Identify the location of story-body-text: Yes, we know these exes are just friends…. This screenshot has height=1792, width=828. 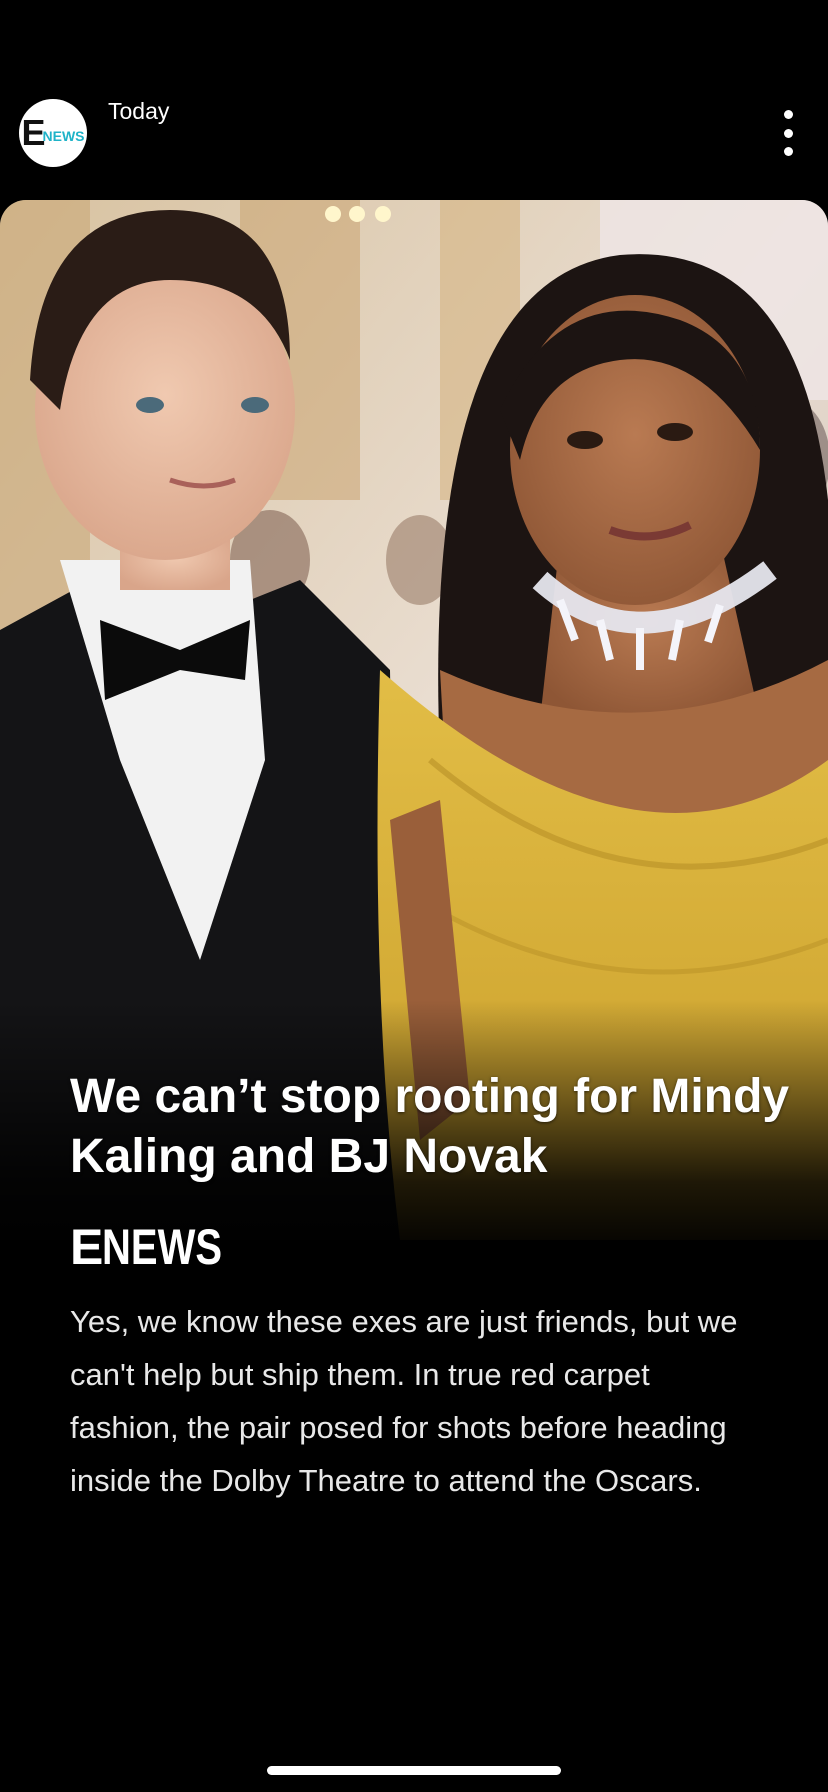
(404, 1401).